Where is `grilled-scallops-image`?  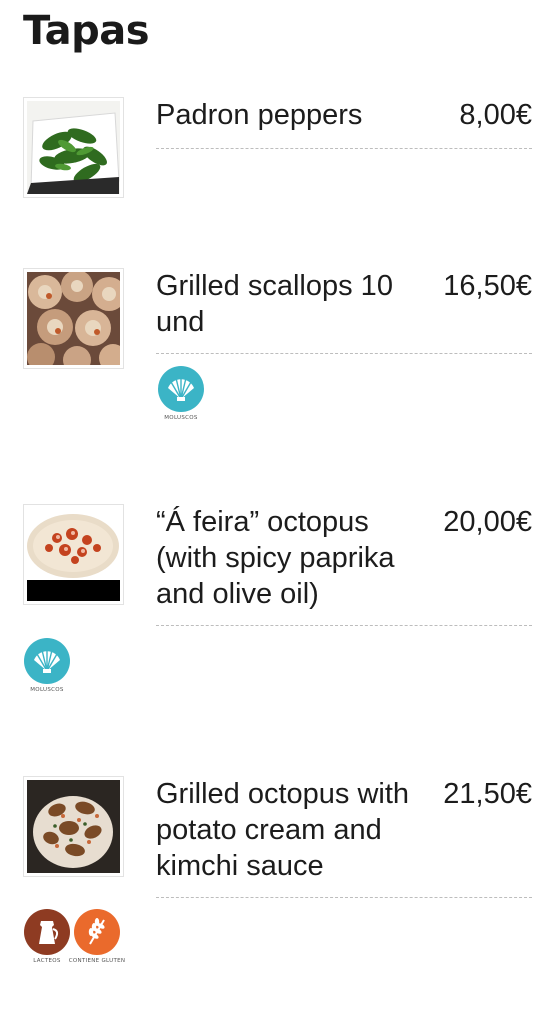 grilled-scallops-image is located at coordinates (73, 318).